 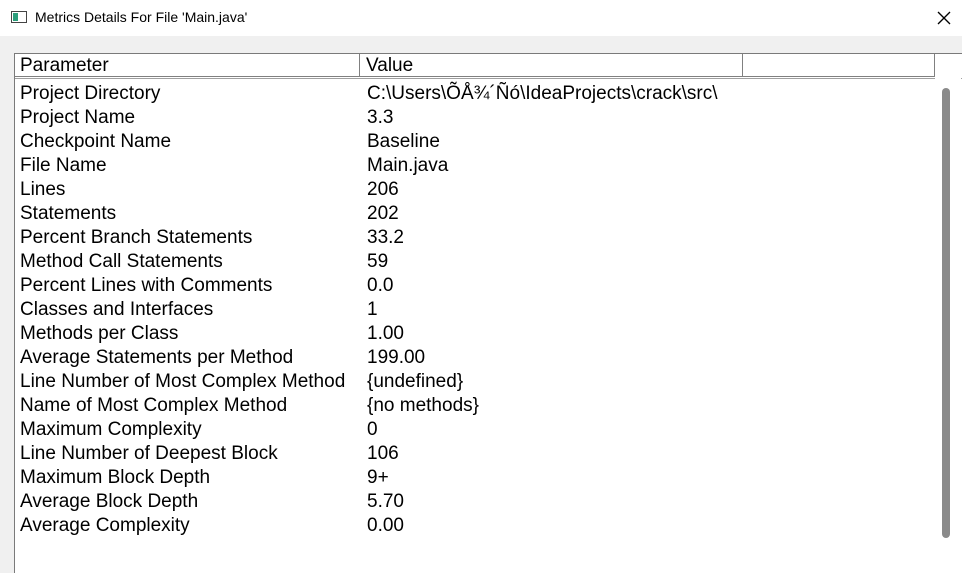 What do you see at coordinates (383, 453) in the screenshot?
I see `value-cell: 106` at bounding box center [383, 453].